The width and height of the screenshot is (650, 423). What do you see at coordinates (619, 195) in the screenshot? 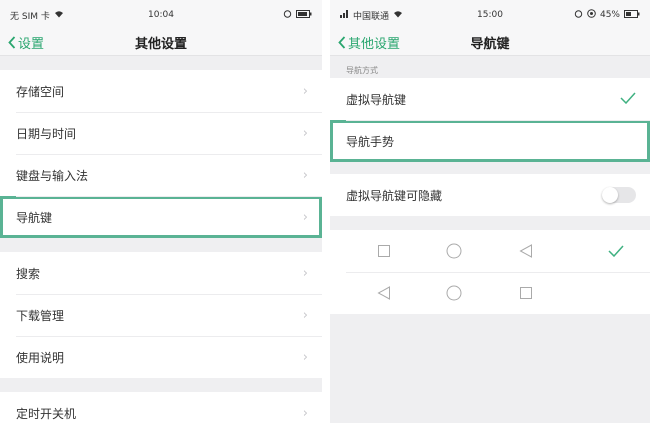
I see `hide-toggle` at bounding box center [619, 195].